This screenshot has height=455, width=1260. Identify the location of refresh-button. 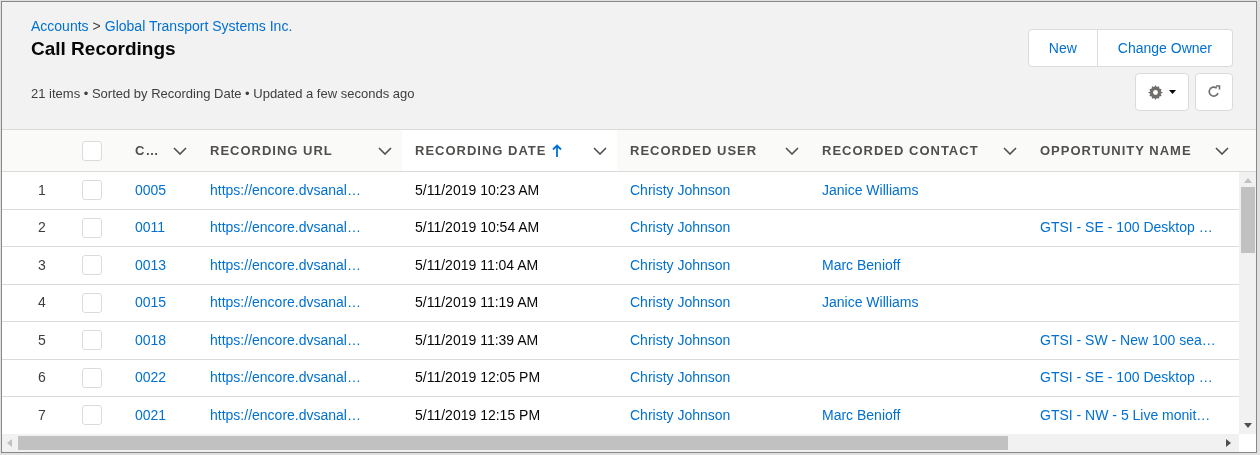
(1214, 92).